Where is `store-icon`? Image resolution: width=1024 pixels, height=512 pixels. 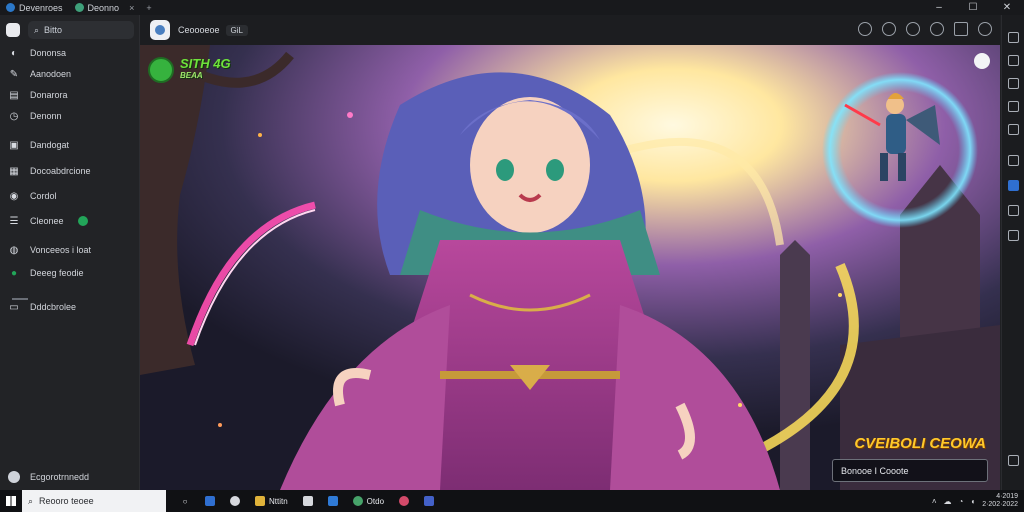 store-icon is located at coordinates (308, 501).